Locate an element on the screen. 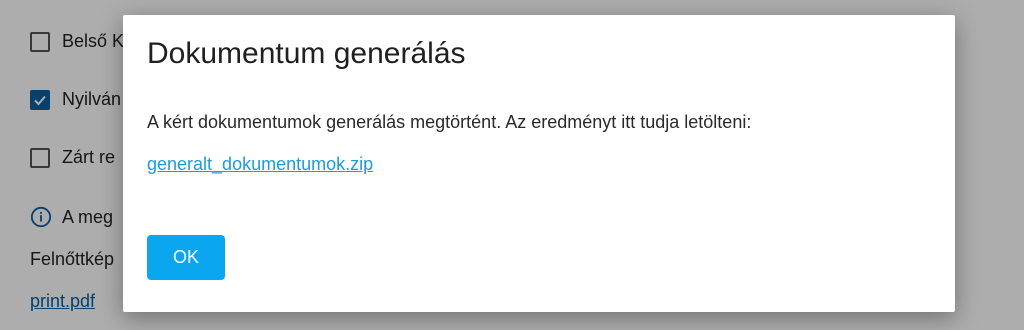 This screenshot has height=330, width=1024. dialog-title: Dokumentum generálás is located at coordinates (306, 53).